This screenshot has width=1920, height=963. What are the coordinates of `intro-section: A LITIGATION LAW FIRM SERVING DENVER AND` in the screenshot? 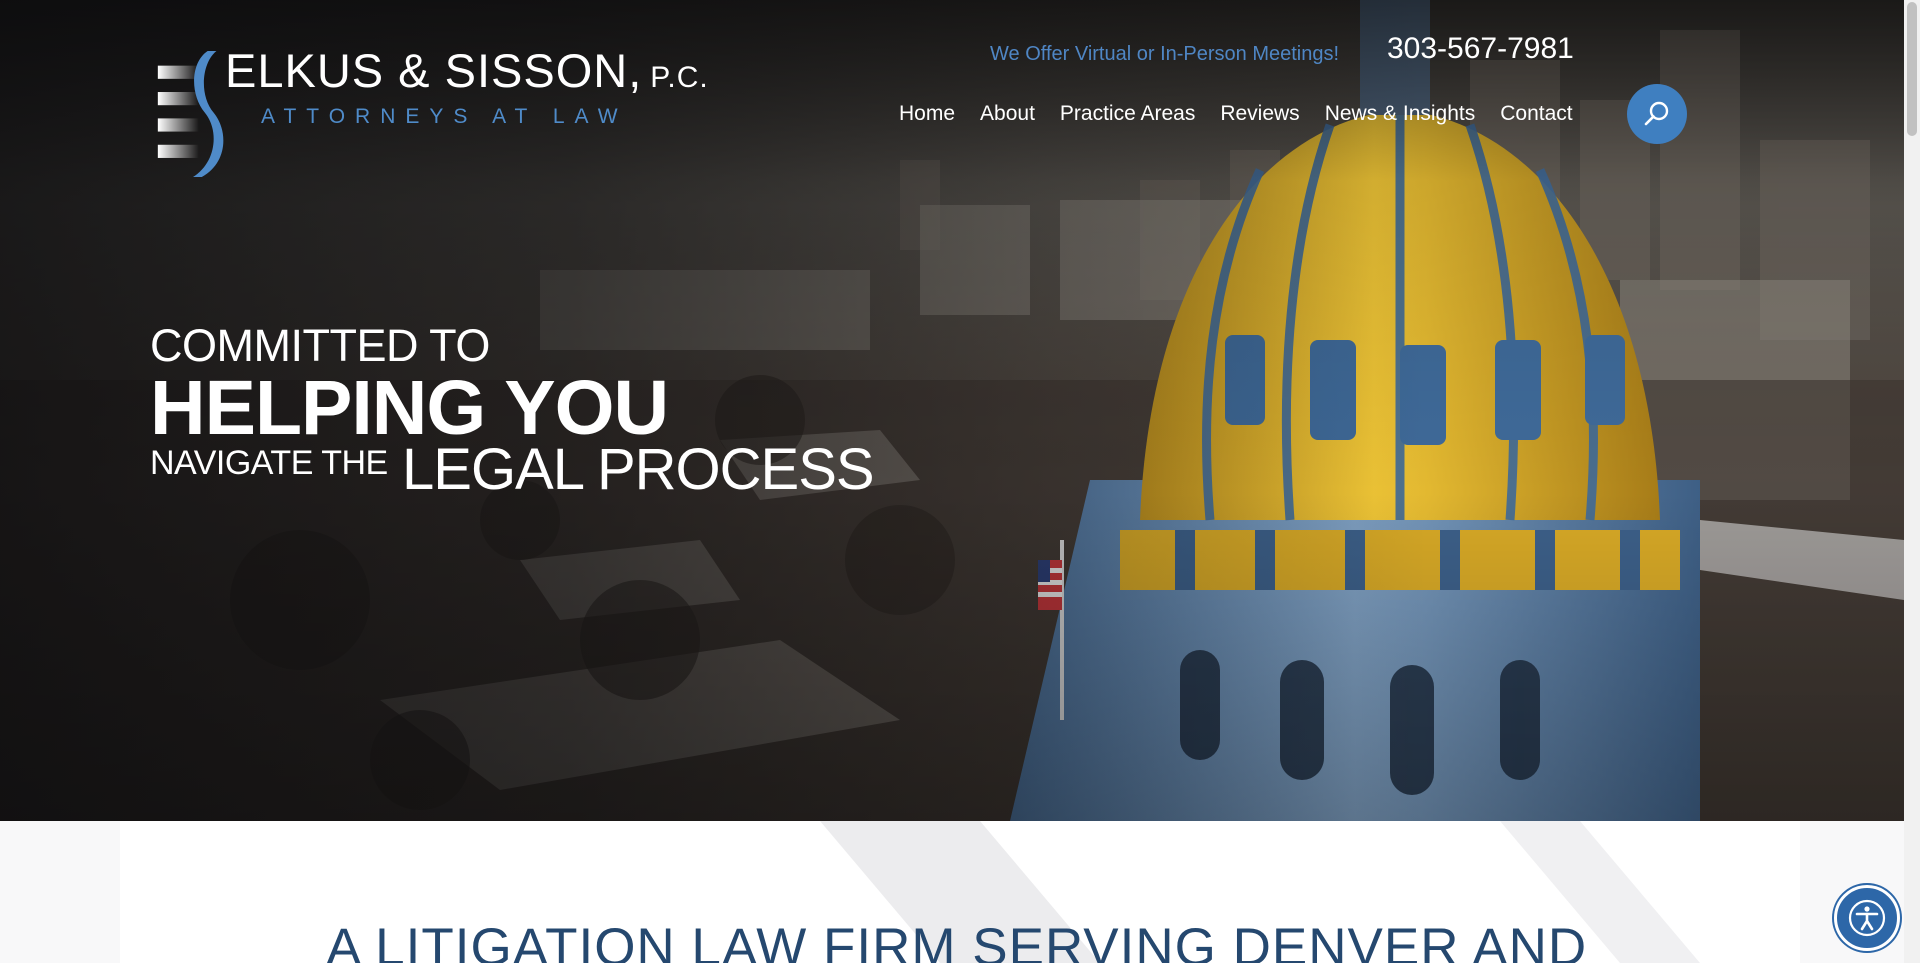 It's located at (952, 892).